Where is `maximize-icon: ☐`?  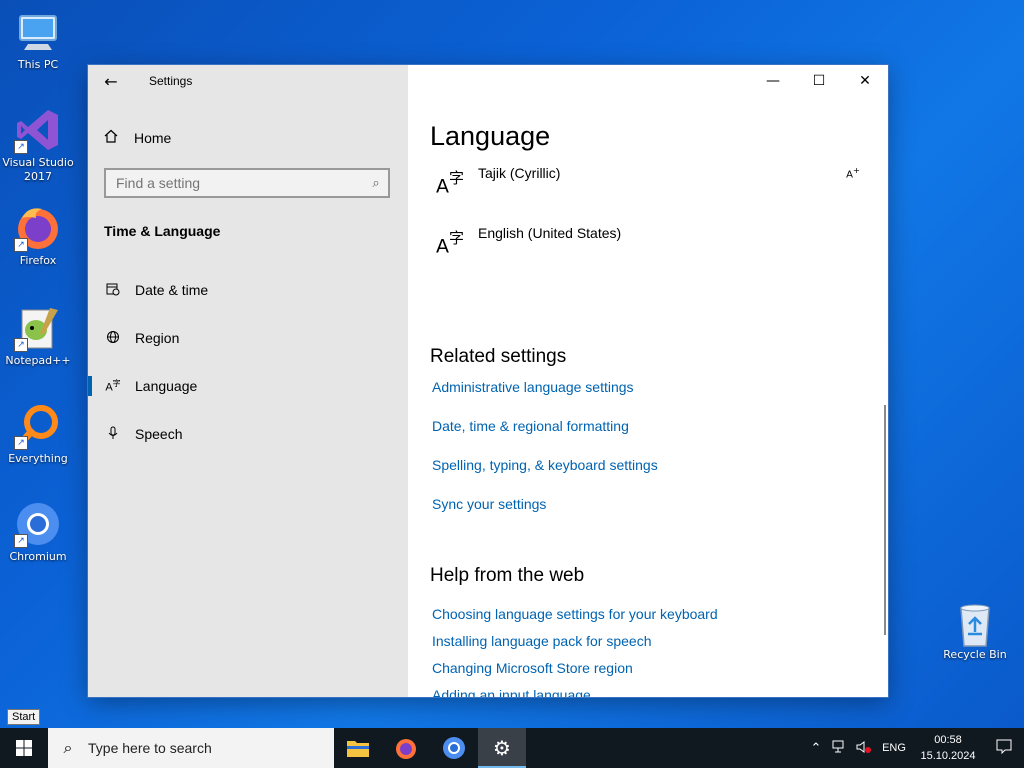 maximize-icon: ☐ is located at coordinates (819, 81).